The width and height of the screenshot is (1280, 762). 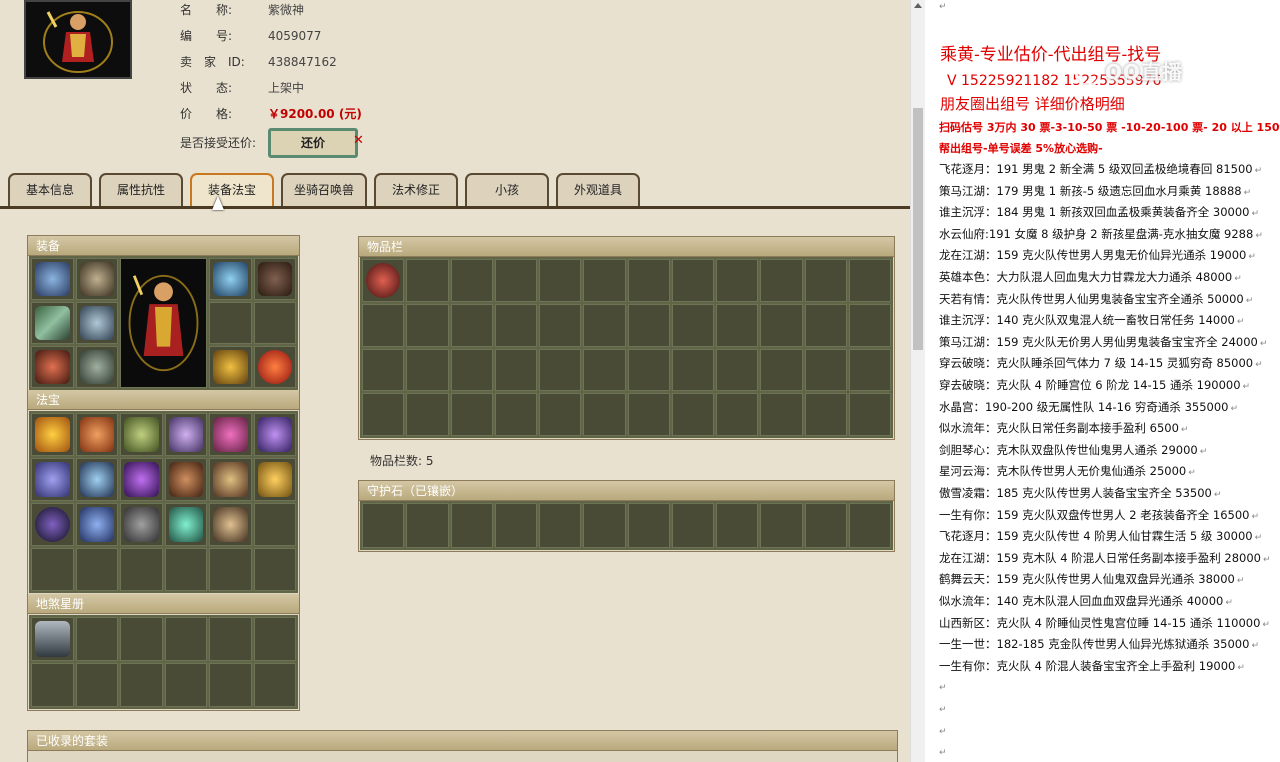 What do you see at coordinates (918, 5) in the screenshot?
I see `scroll-up-icon` at bounding box center [918, 5].